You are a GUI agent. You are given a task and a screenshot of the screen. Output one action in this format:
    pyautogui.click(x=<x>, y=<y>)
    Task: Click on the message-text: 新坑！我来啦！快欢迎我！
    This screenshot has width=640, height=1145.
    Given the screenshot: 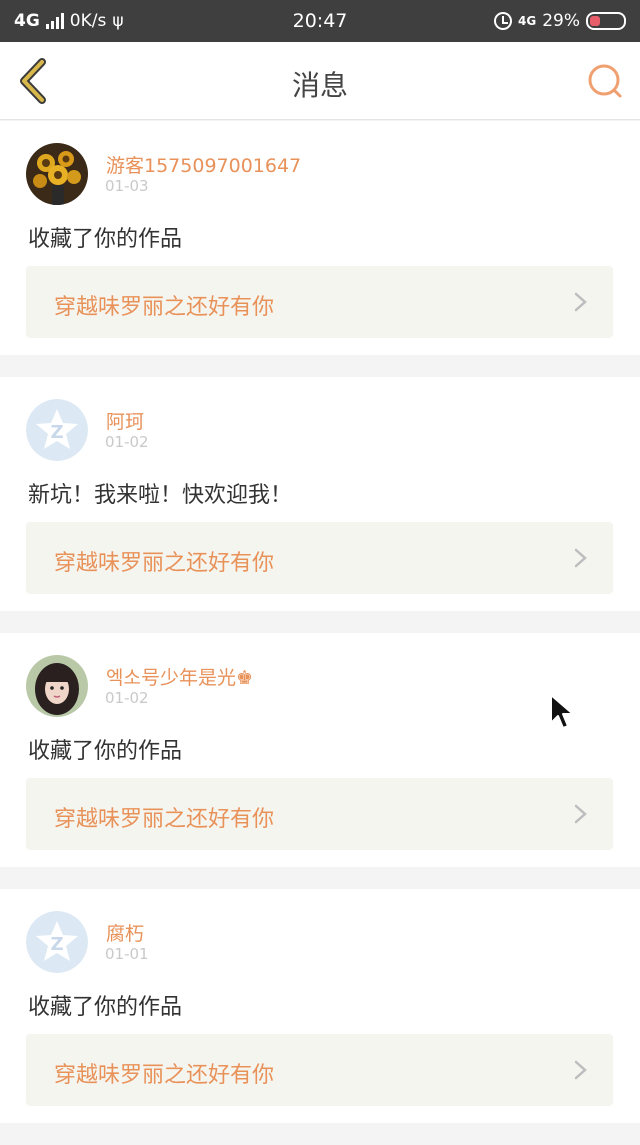 What is the action you would take?
    pyautogui.click(x=160, y=495)
    